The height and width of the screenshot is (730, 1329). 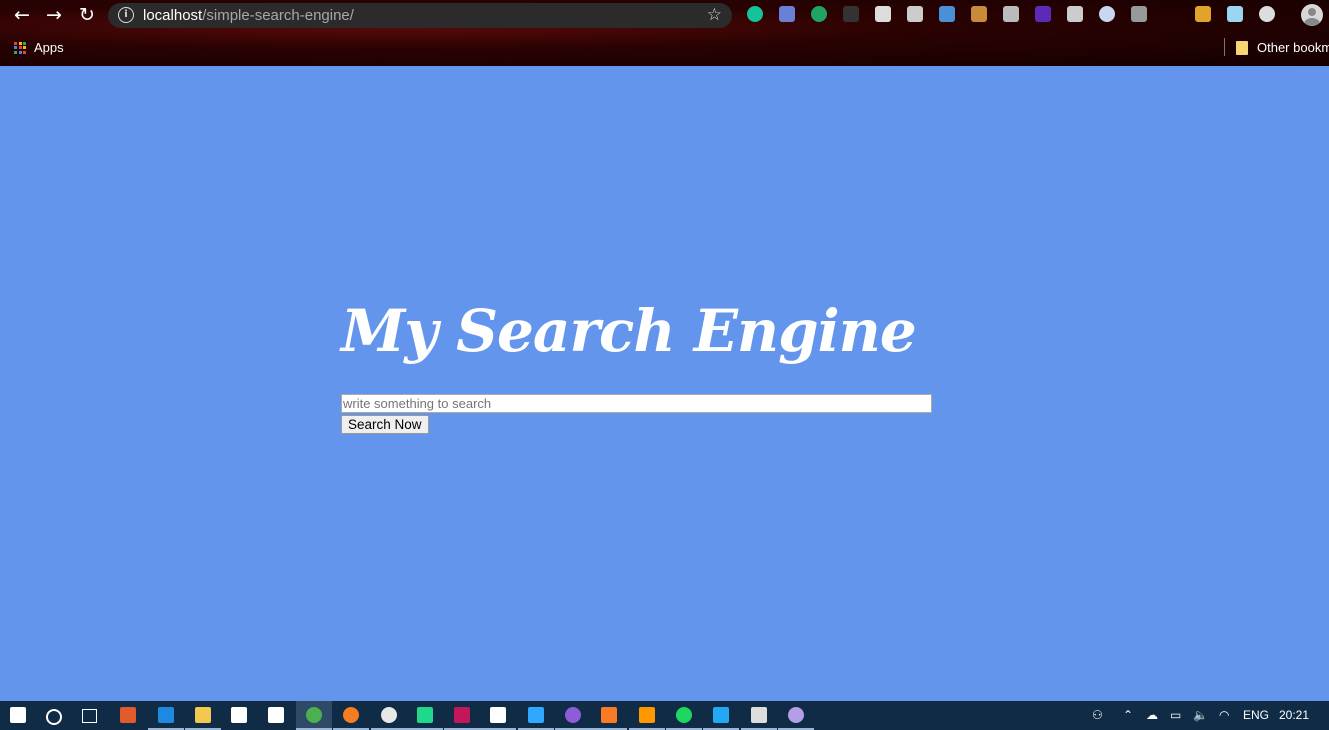 What do you see at coordinates (351, 715) in the screenshot?
I see `firefox-icon` at bounding box center [351, 715].